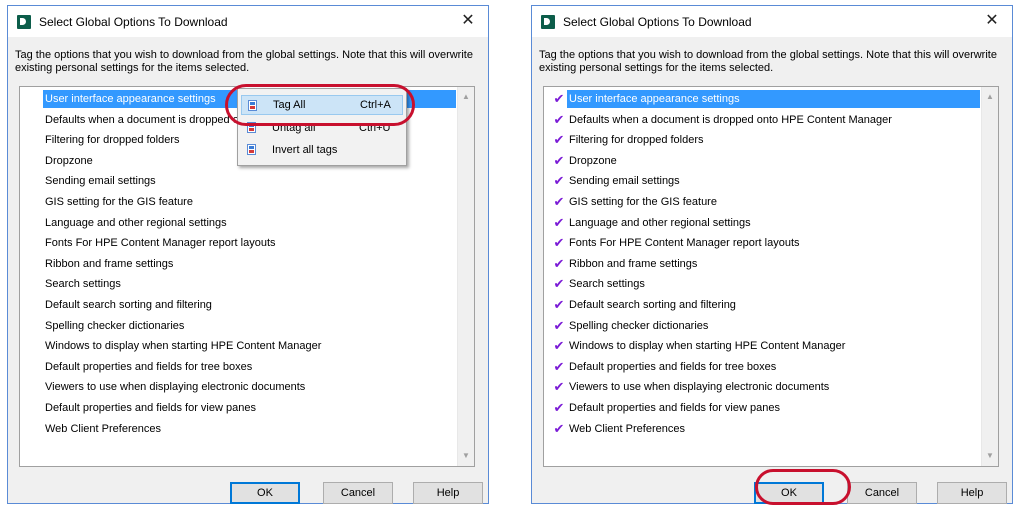 This screenshot has height=509, width=1019. I want to click on list-item: Default search sorting and filtering, so click(238, 305).